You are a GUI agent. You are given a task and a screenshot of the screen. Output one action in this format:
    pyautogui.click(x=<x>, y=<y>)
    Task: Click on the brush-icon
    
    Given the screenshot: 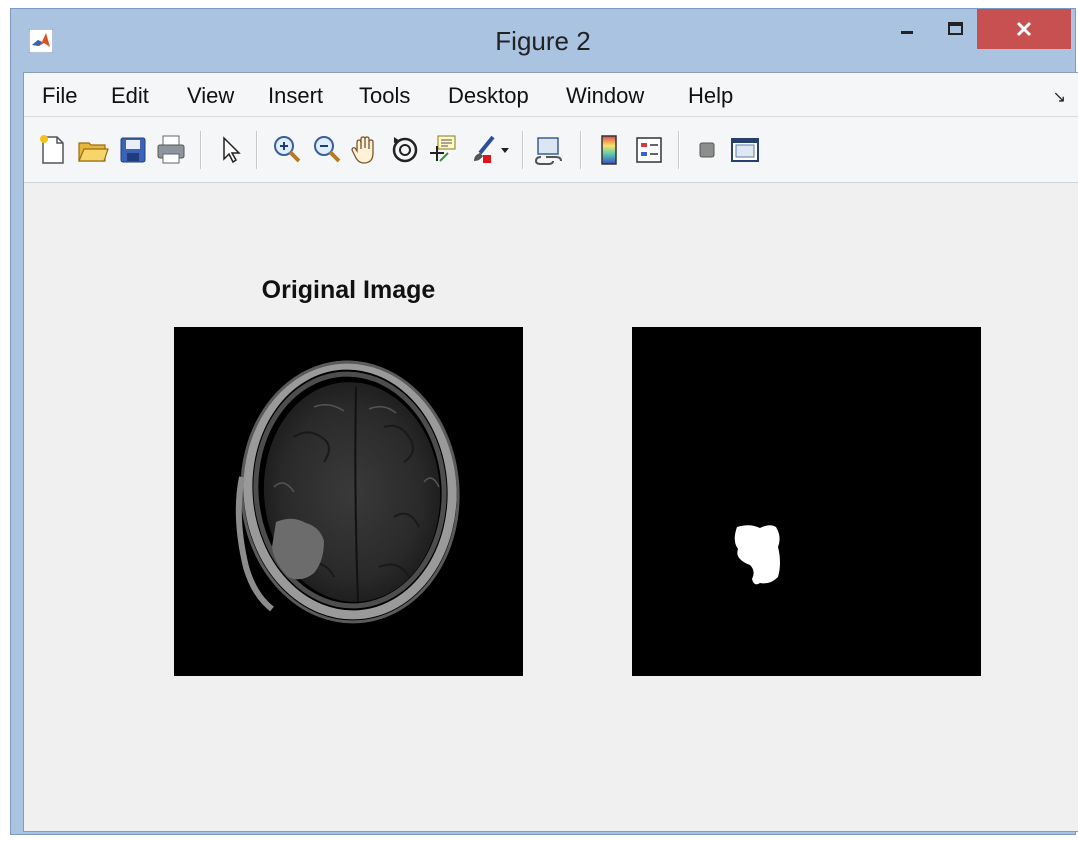 What is the action you would take?
    pyautogui.click(x=483, y=150)
    